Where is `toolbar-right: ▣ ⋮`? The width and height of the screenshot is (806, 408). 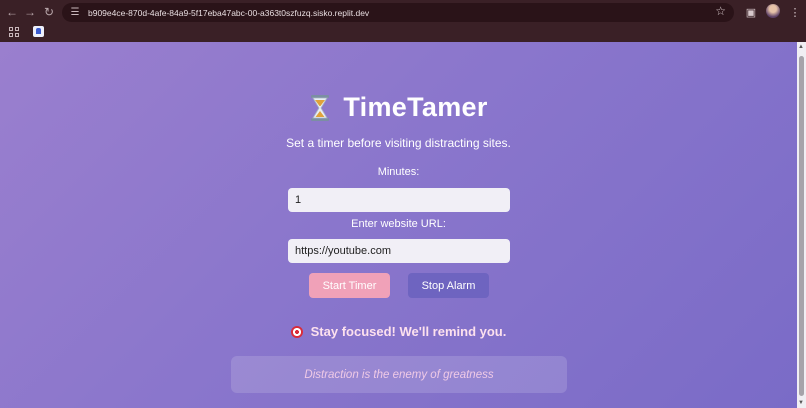 toolbar-right: ▣ ⋮ is located at coordinates (773, 12).